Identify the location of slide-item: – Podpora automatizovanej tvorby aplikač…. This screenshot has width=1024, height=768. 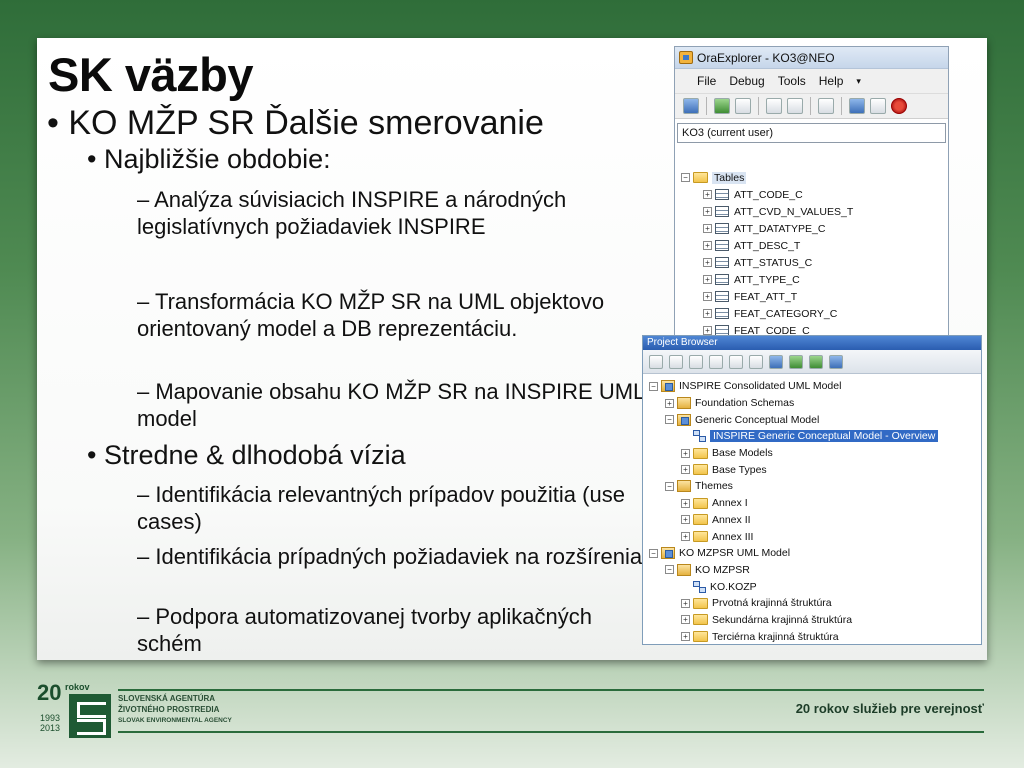
(364, 630).